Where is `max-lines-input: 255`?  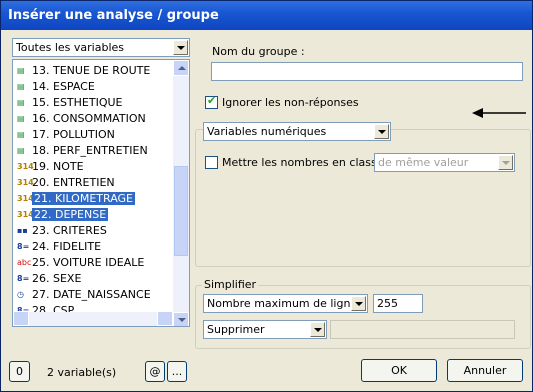 max-lines-input: 255 is located at coordinates (398, 303).